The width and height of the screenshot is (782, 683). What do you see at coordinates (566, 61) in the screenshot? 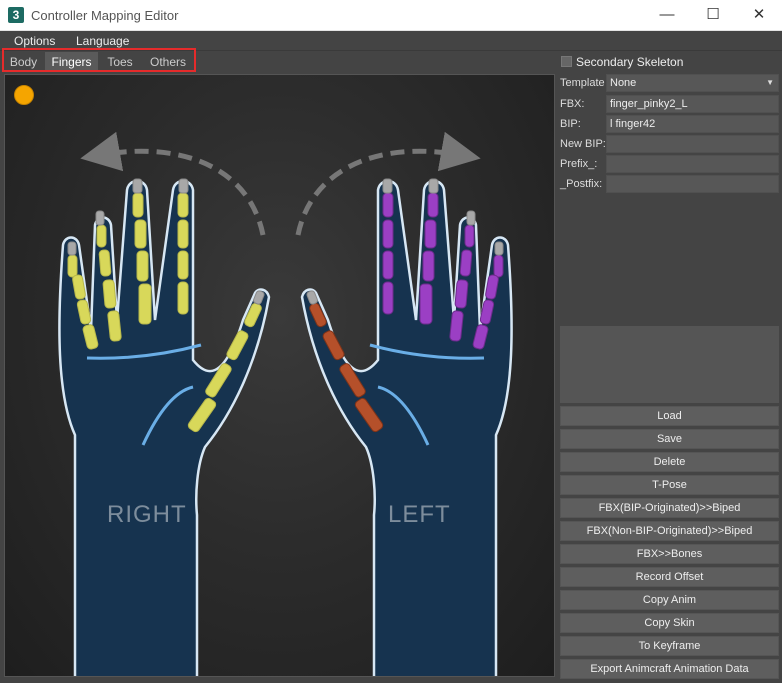
I see `secondary-skeleton-checkbox` at bounding box center [566, 61].